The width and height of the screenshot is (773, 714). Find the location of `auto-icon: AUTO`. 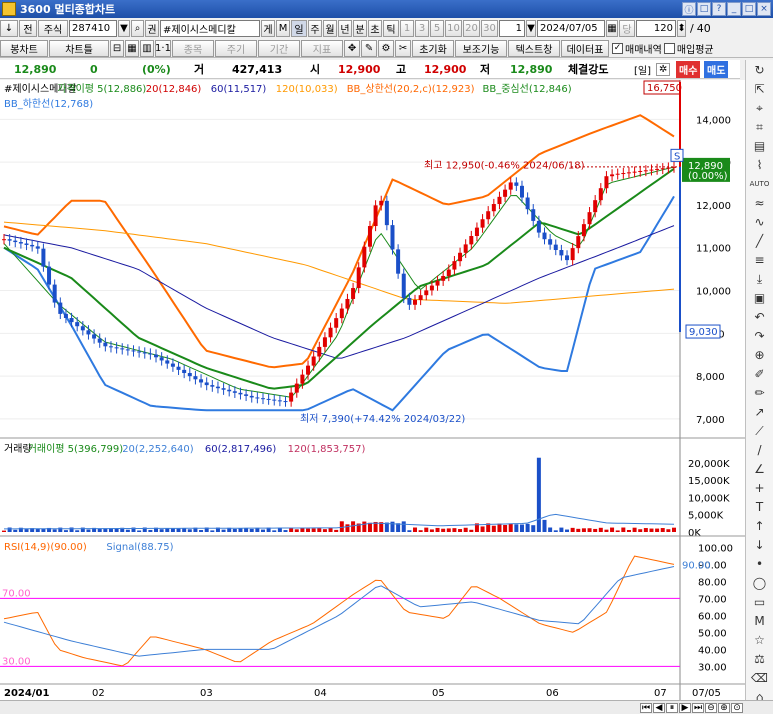

auto-icon: AUTO is located at coordinates (760, 184).